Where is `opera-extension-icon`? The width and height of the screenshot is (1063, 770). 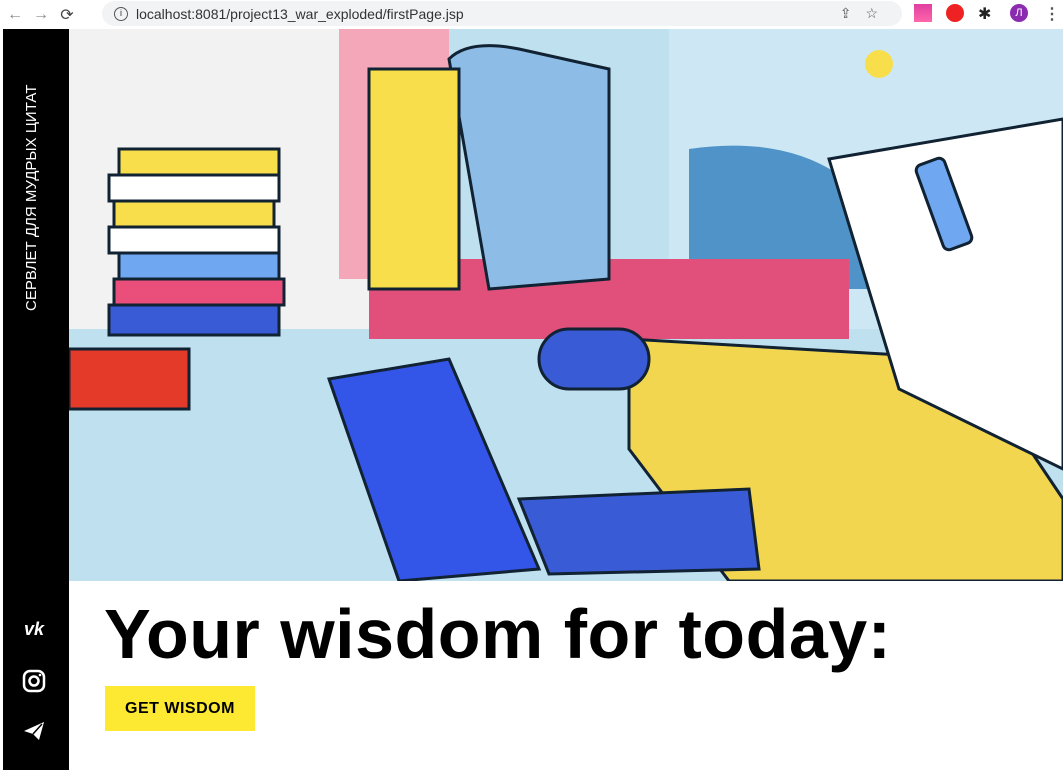
opera-extension-icon is located at coordinates (955, 13).